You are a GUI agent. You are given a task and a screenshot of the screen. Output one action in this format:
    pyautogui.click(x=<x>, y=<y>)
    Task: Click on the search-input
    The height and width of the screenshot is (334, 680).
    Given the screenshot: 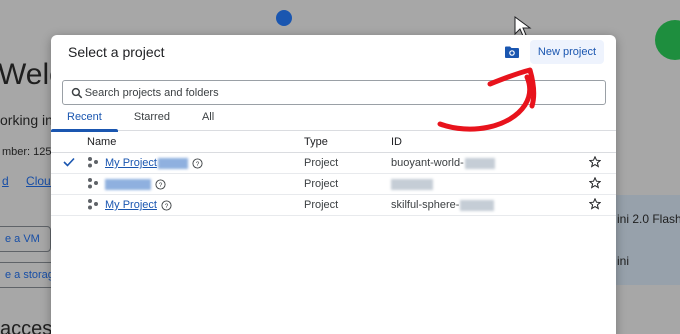 What is the action you would take?
    pyautogui.click(x=344, y=92)
    